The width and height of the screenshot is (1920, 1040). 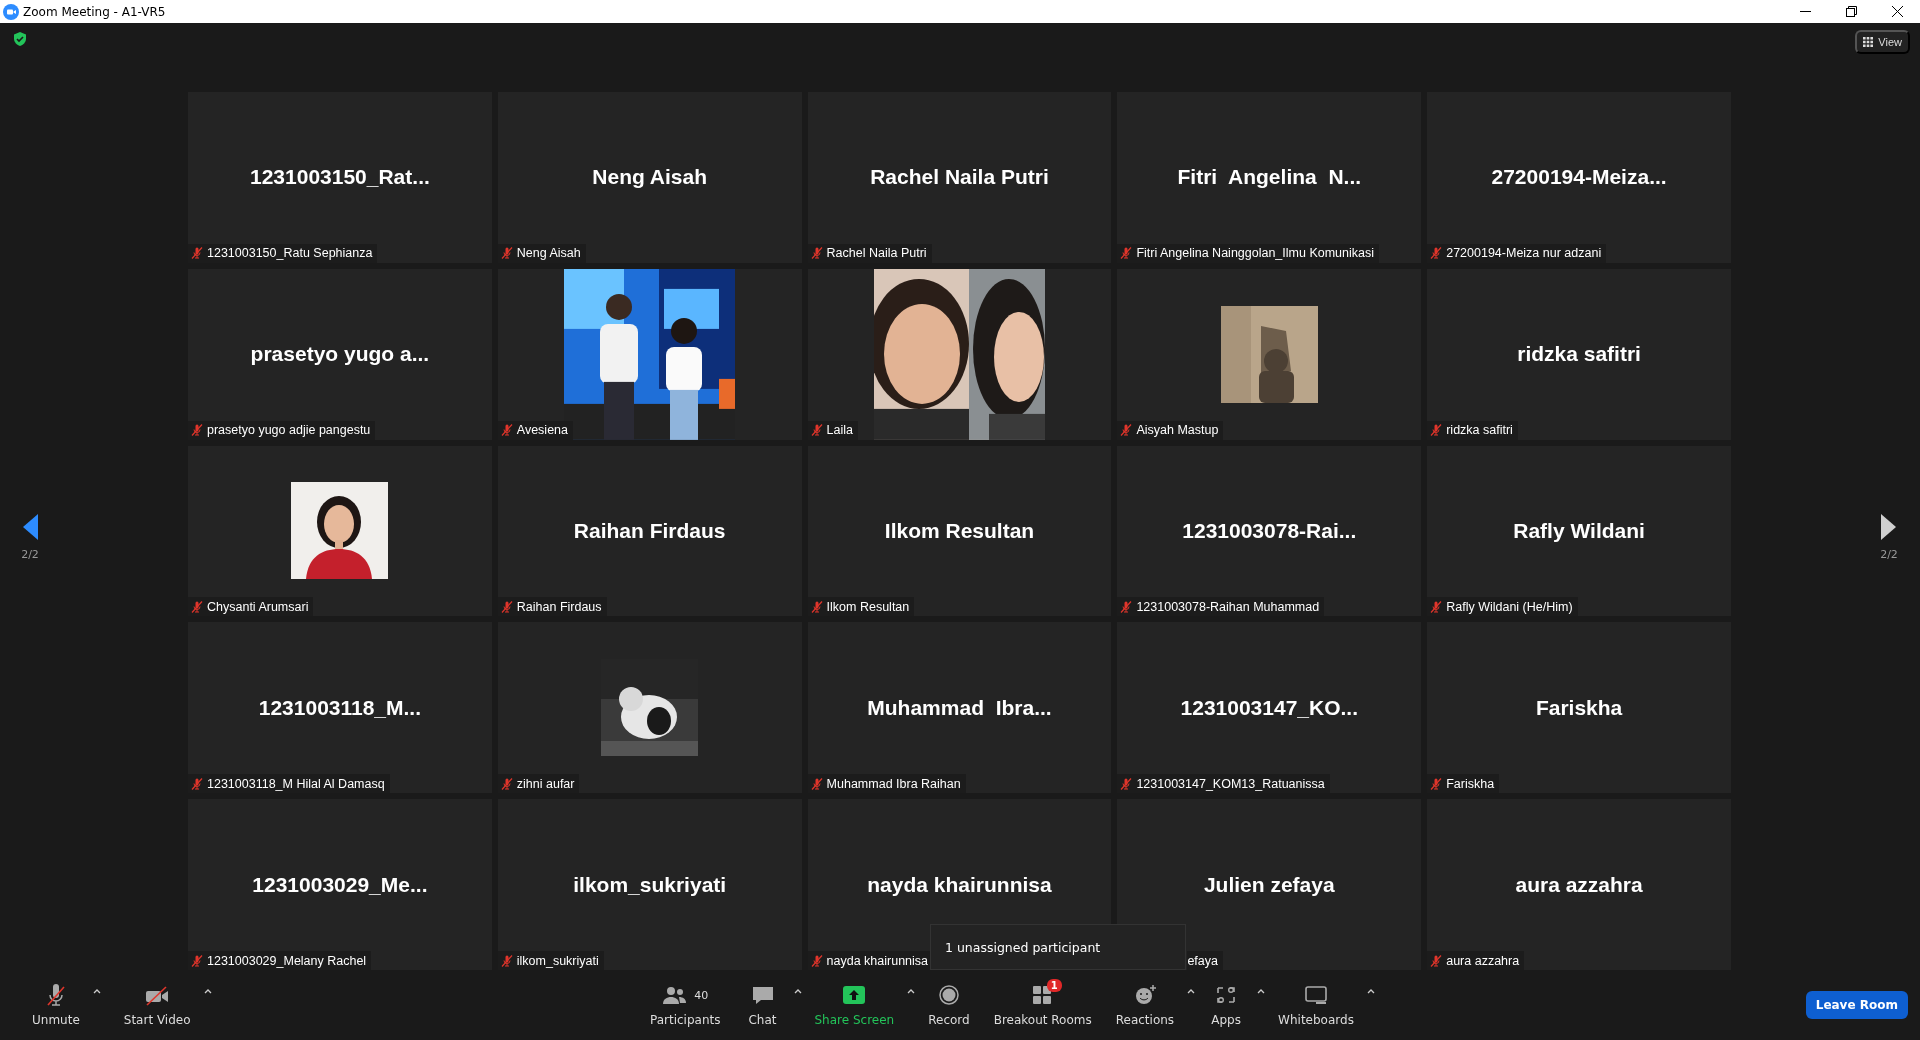 What do you see at coordinates (157, 995) in the screenshot?
I see `video-off-icon` at bounding box center [157, 995].